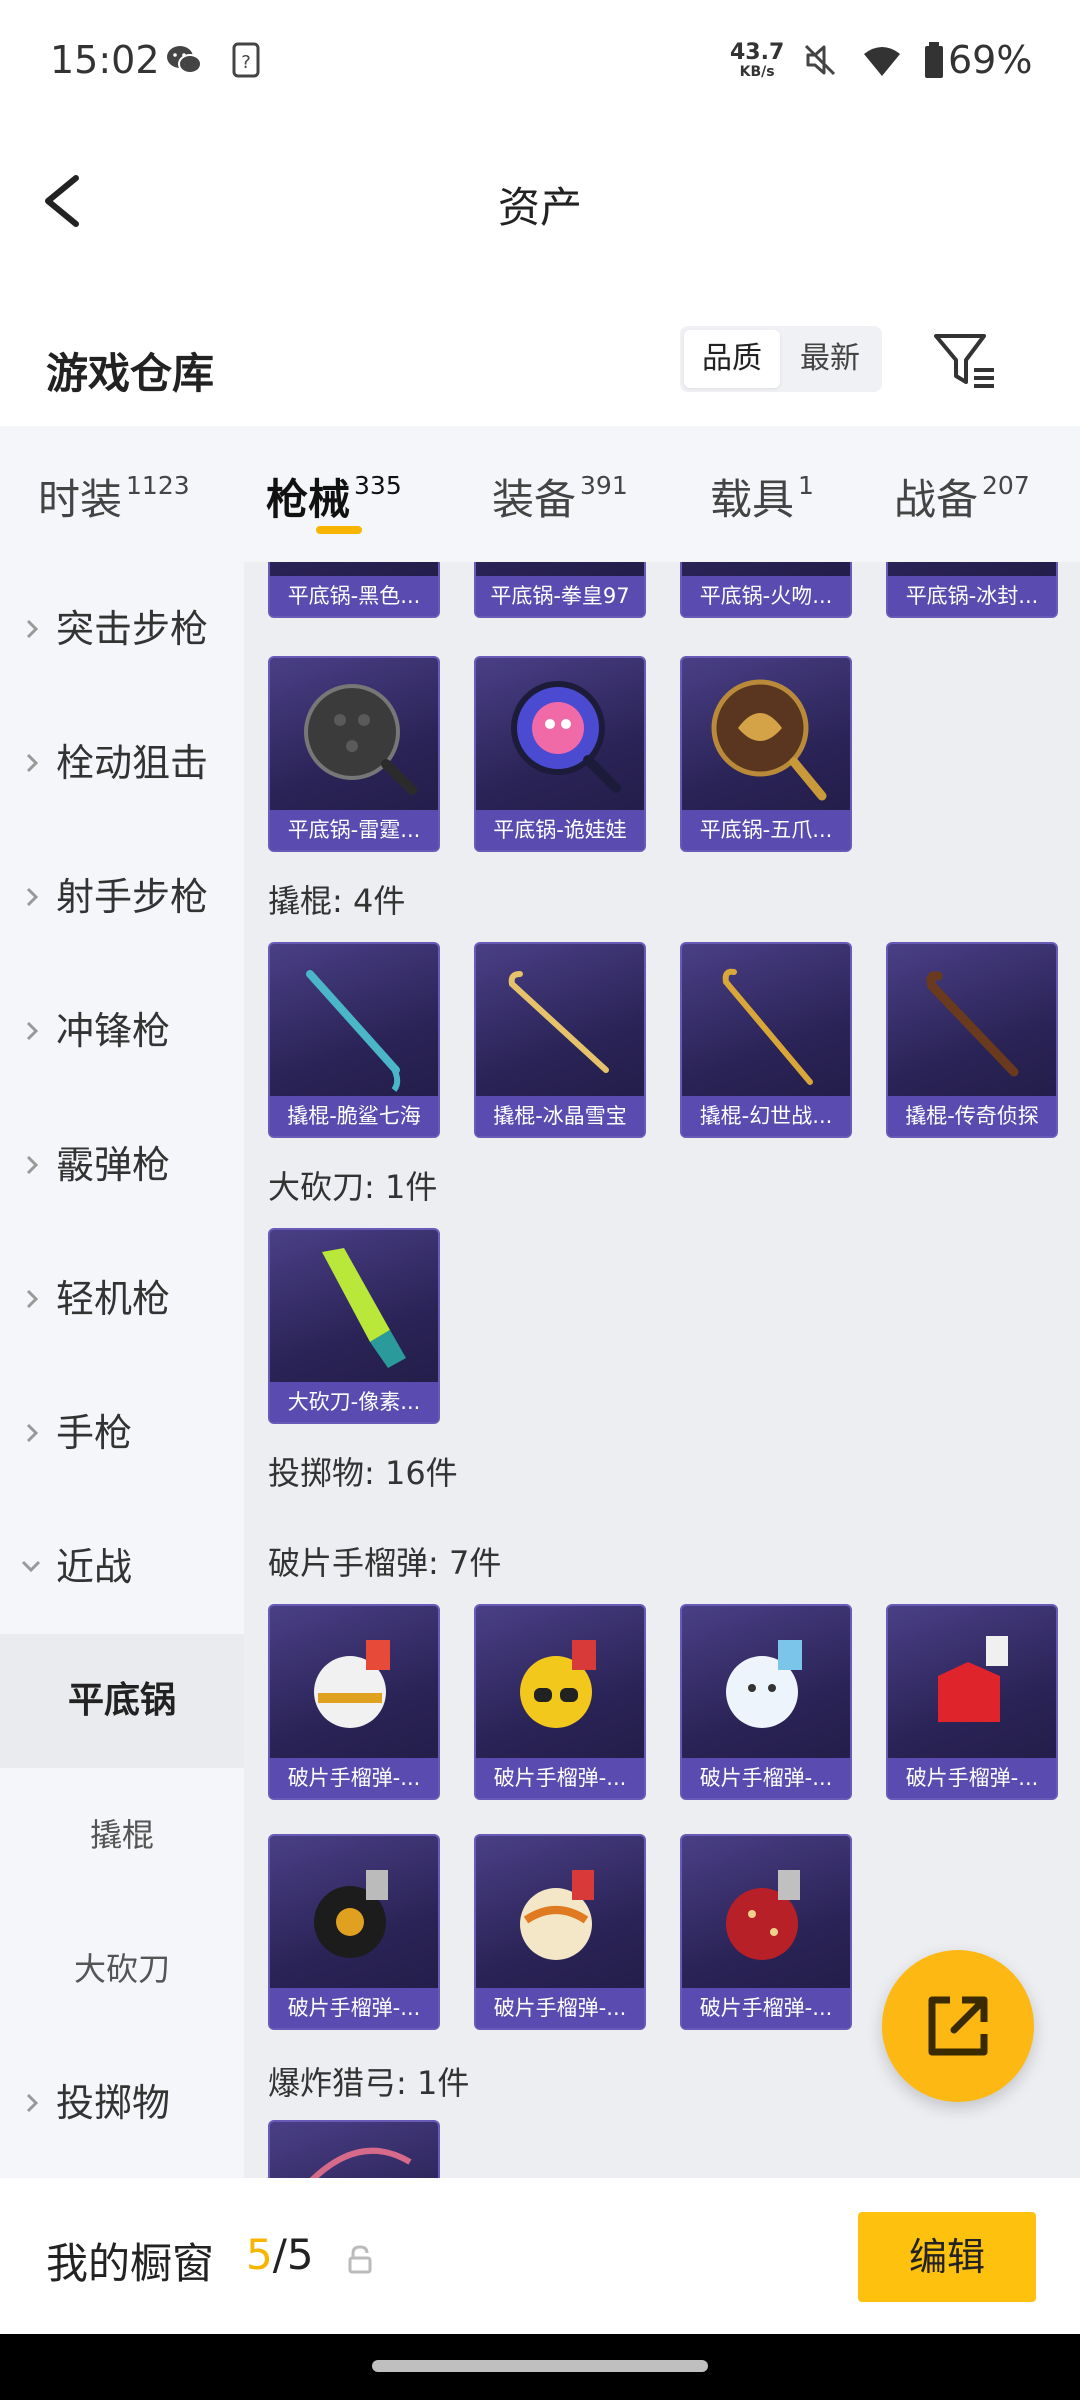 The width and height of the screenshot is (1080, 2400). I want to click on item-card: 撬棍-传奇侦探, so click(972, 1040).